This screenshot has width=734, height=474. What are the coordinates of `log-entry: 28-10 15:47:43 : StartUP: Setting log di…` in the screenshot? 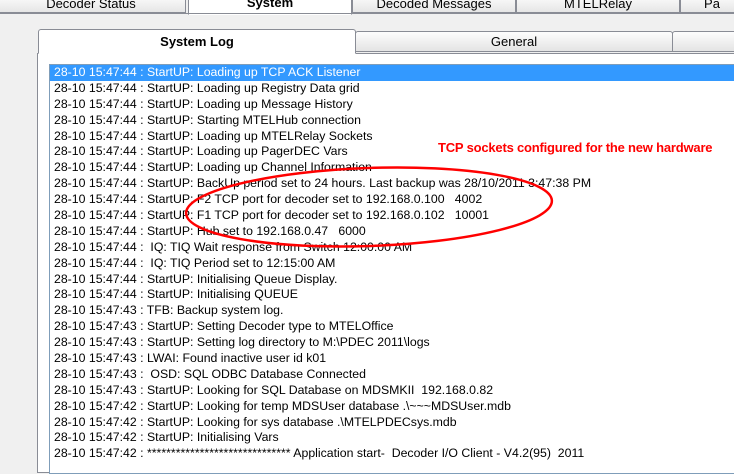 It's located at (392, 343).